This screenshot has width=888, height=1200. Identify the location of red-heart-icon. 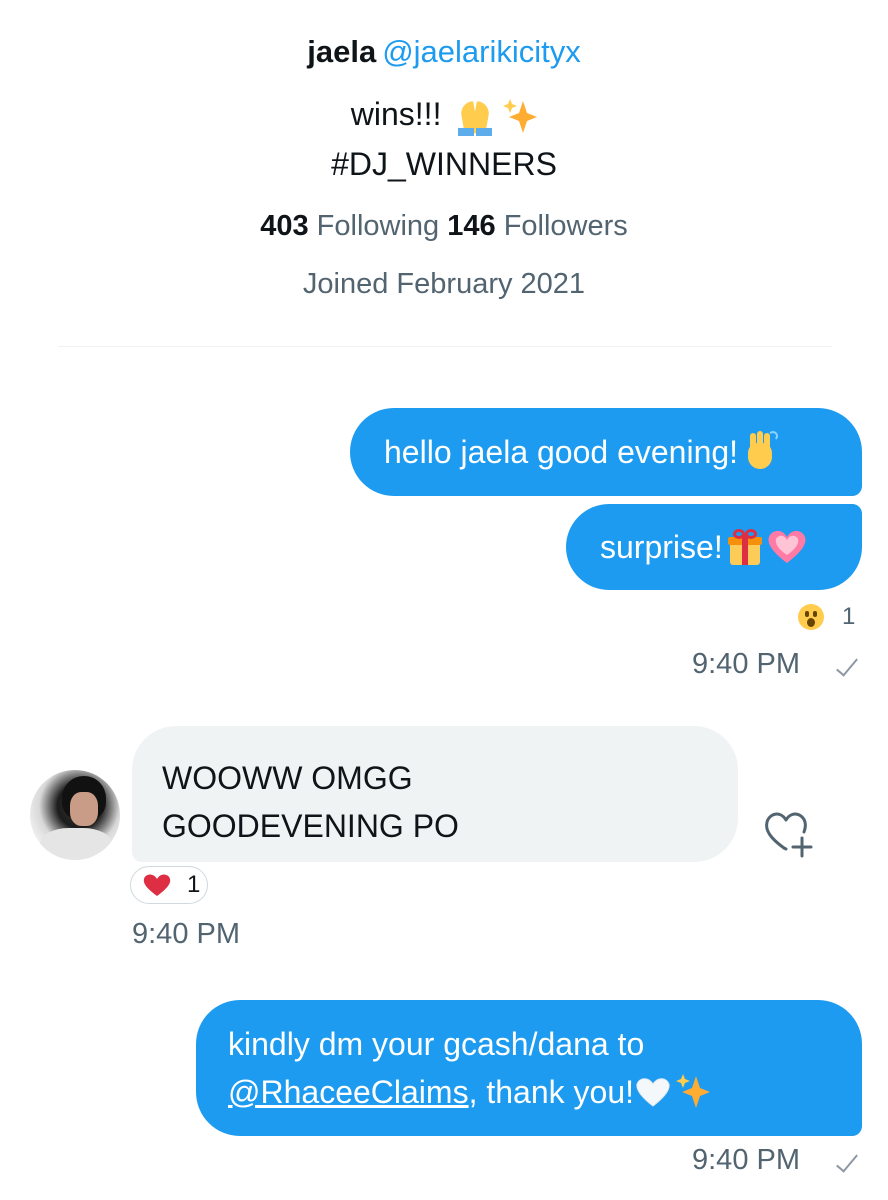
(157, 885).